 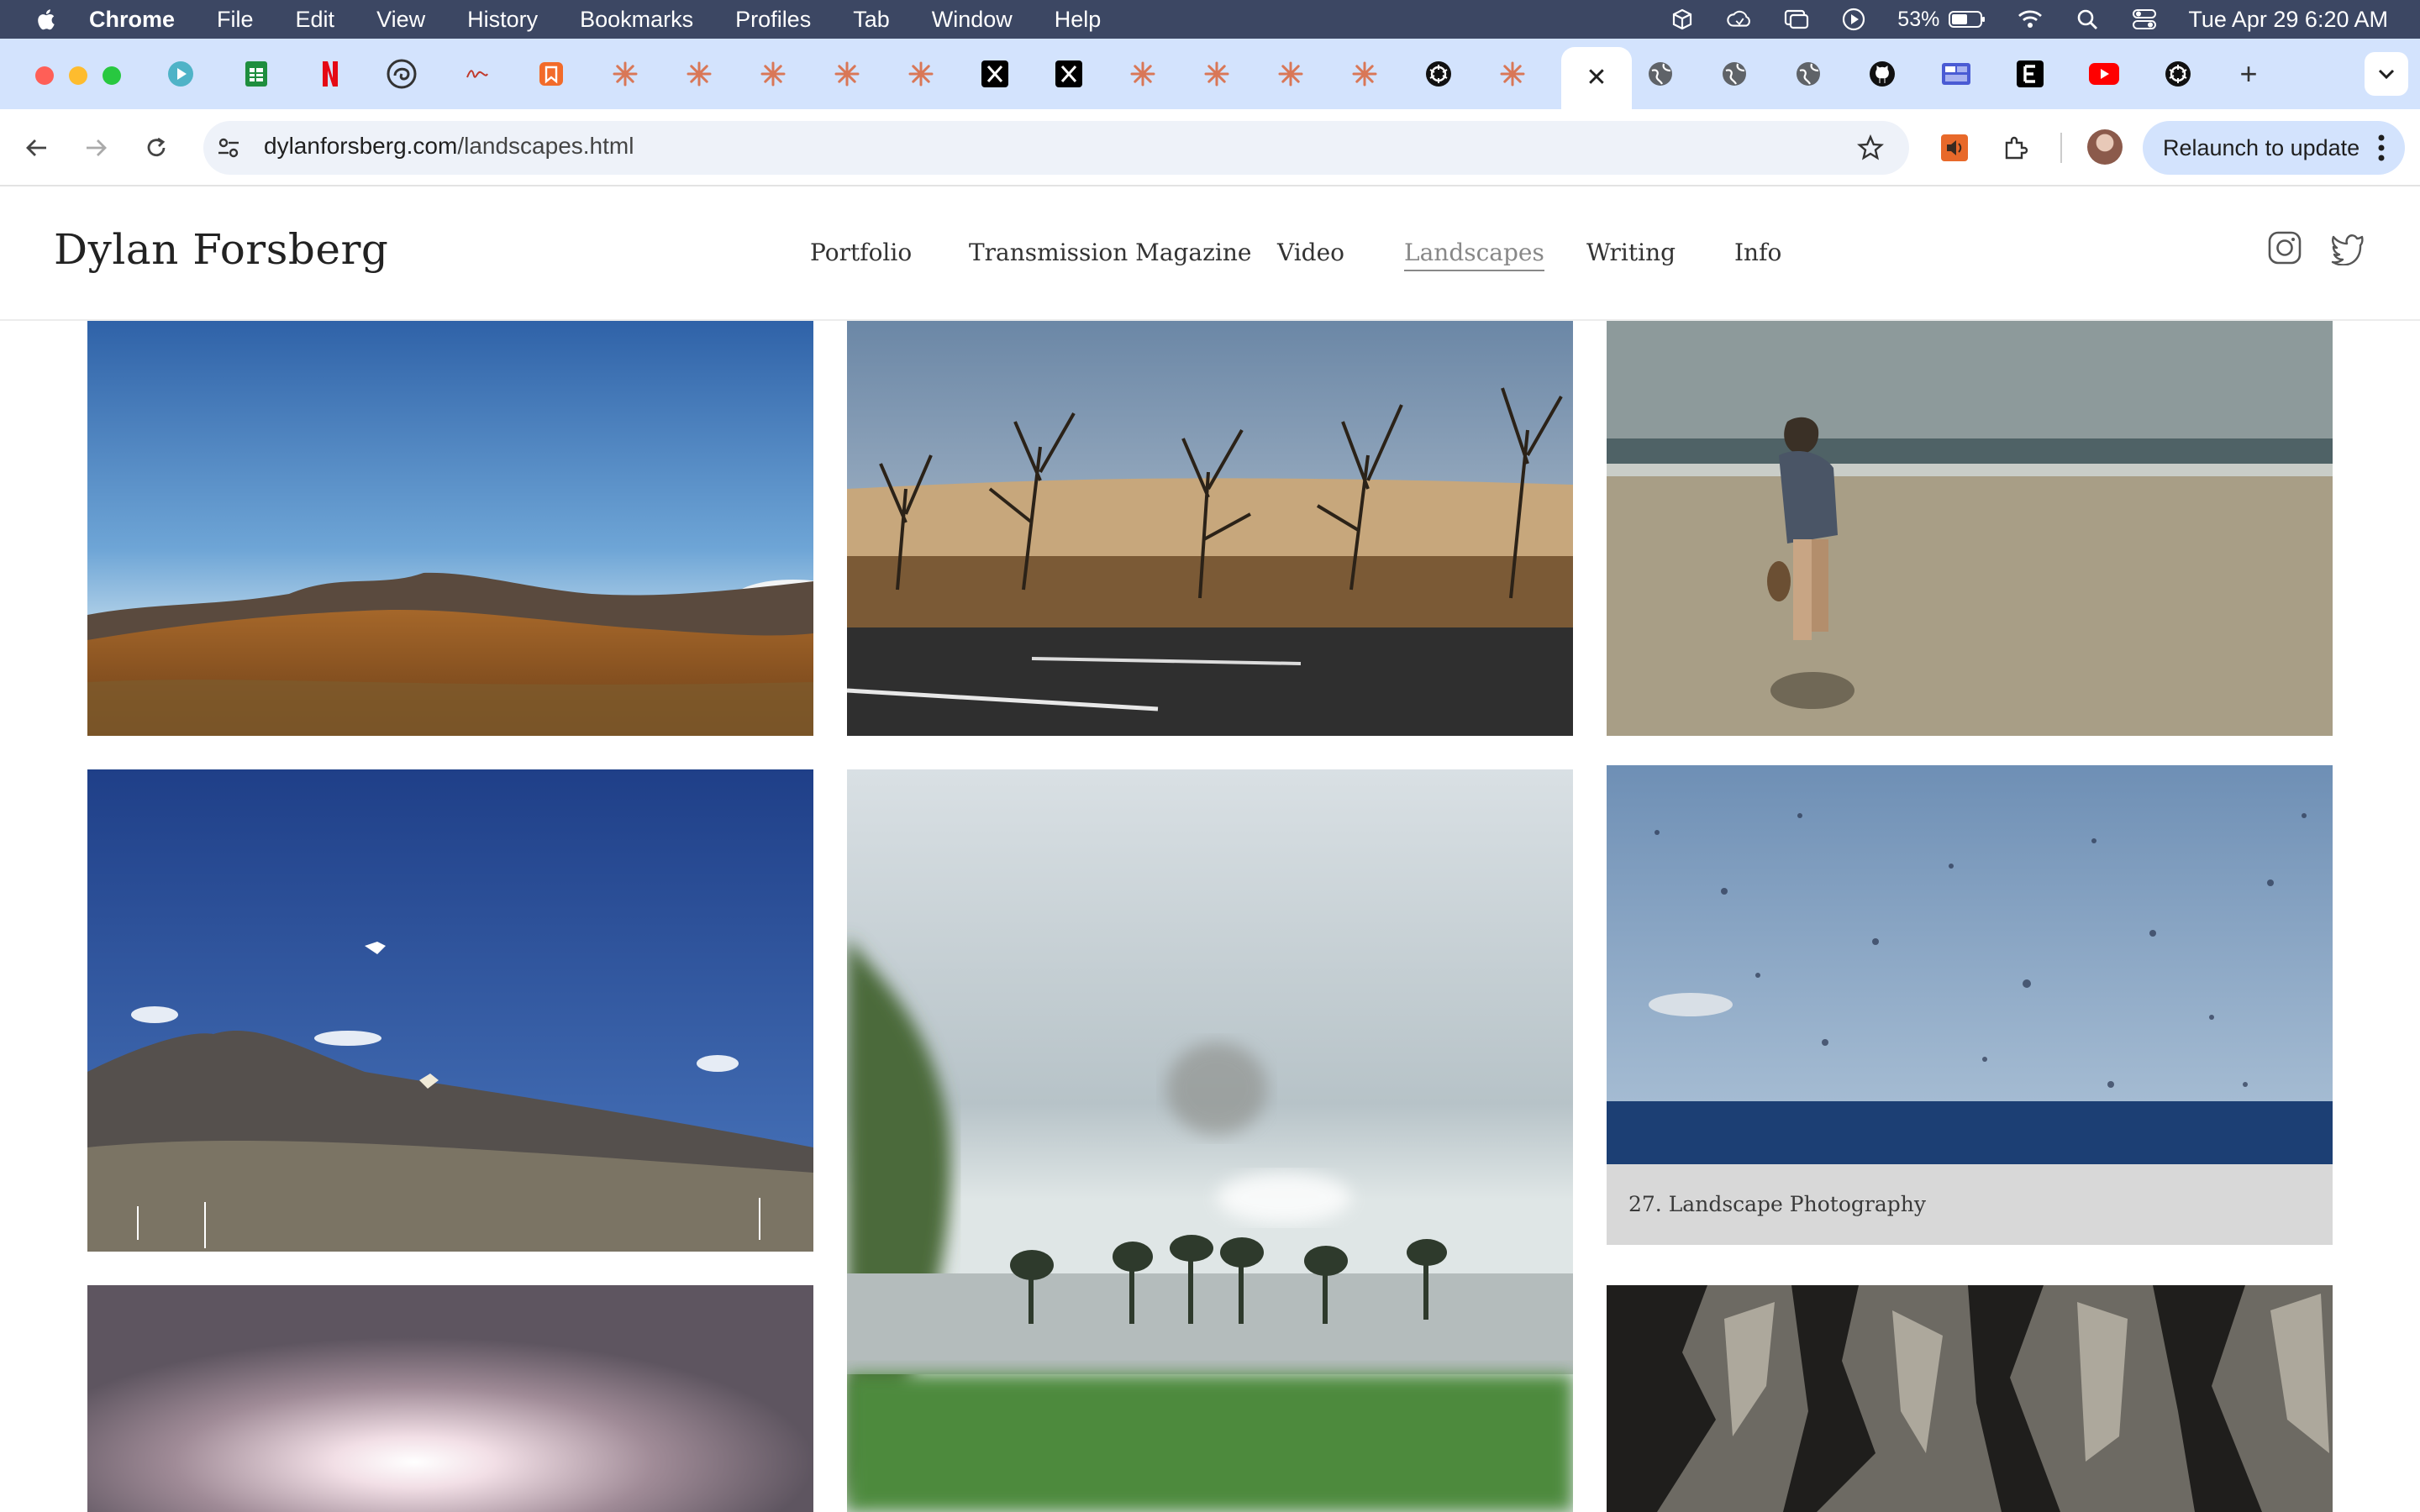 I want to click on wifi-icon, so click(x=2031, y=19).